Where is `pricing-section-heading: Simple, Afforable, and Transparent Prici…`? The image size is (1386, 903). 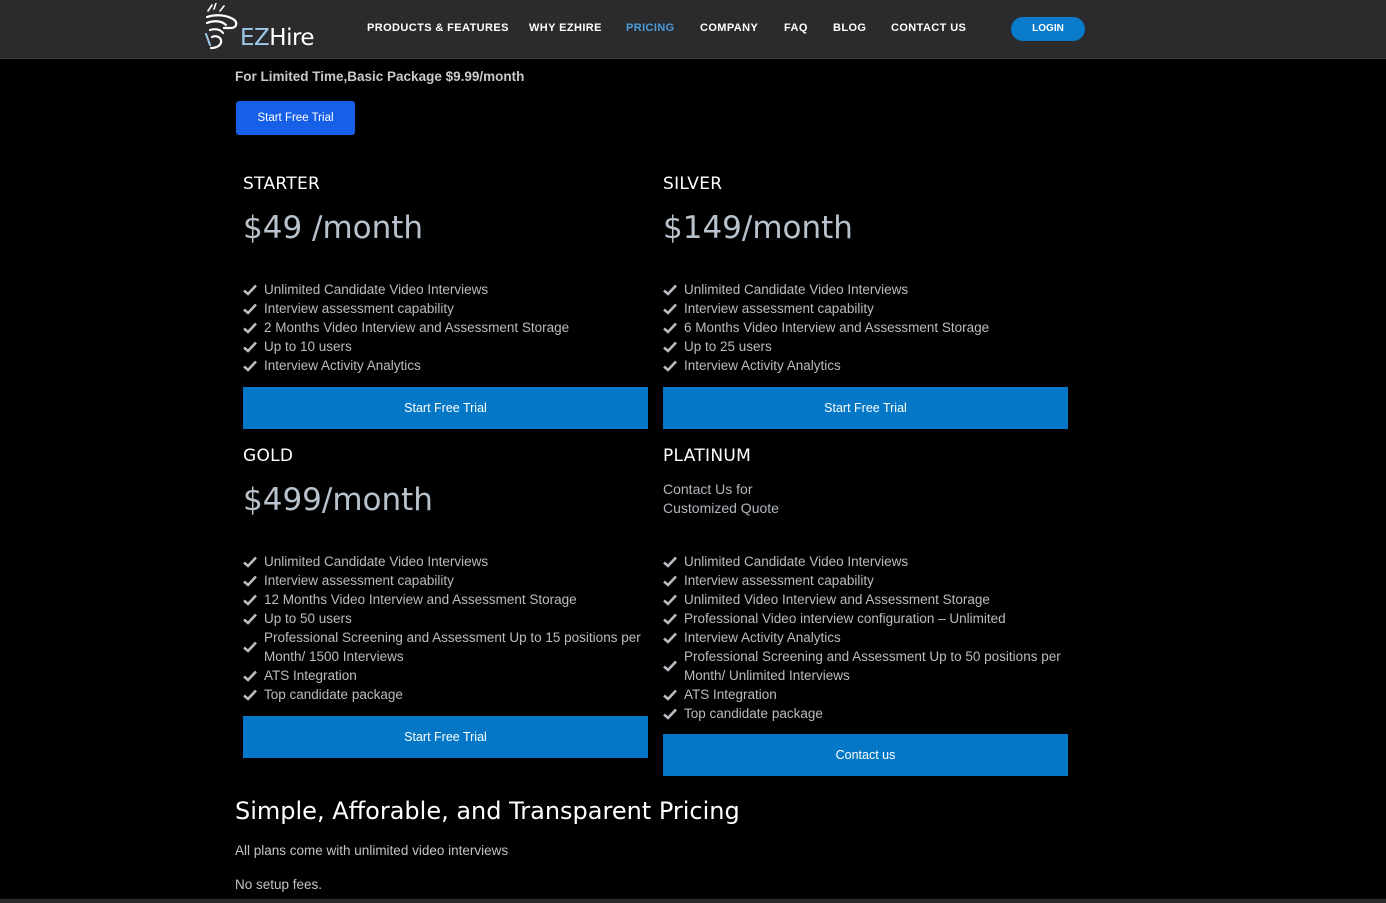 pricing-section-heading: Simple, Afforable, and Transparent Prici… is located at coordinates (487, 811).